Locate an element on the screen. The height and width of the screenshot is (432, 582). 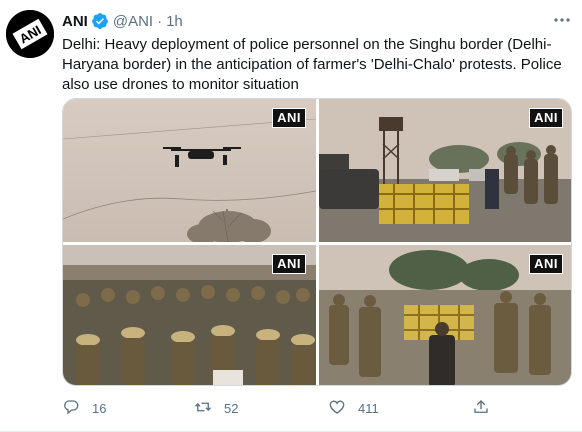
like-heart-icon is located at coordinates (337, 408).